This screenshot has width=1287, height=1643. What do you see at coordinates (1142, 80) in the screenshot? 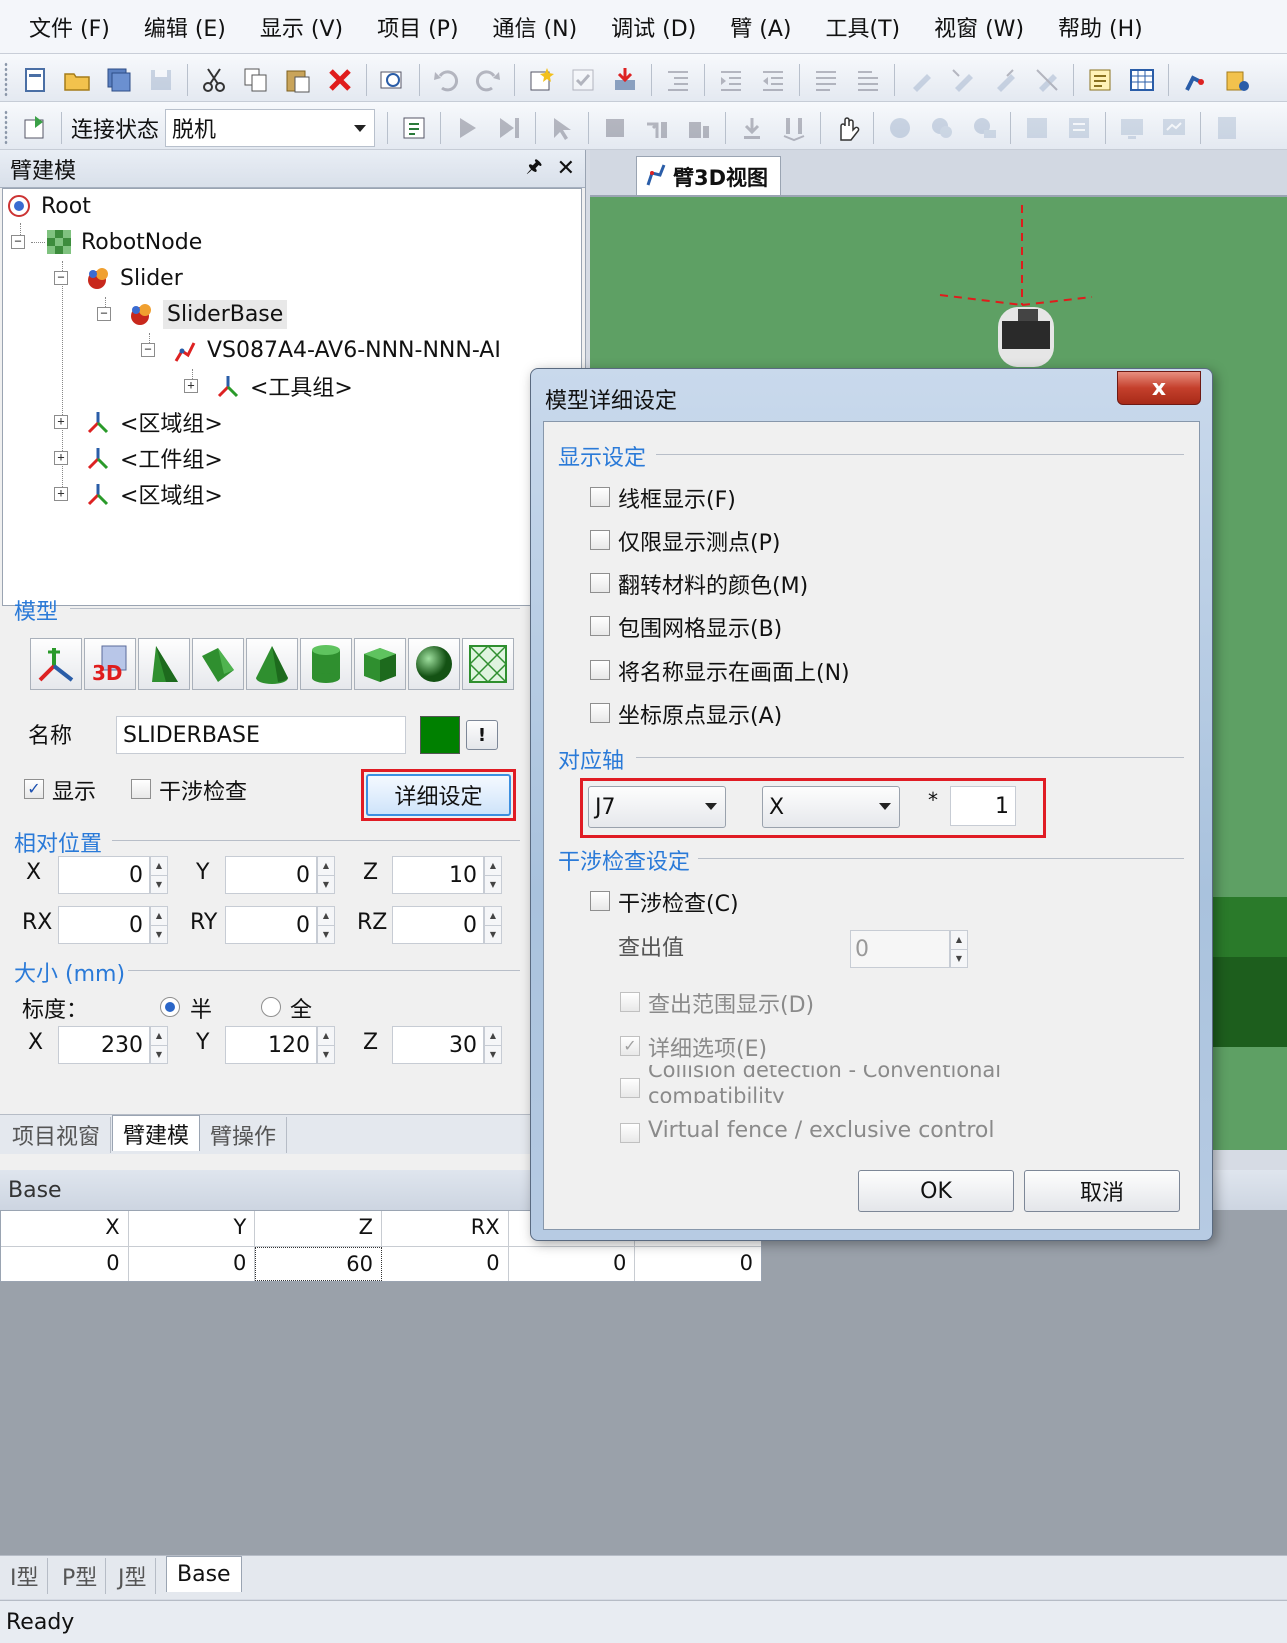
I see `table-icon` at bounding box center [1142, 80].